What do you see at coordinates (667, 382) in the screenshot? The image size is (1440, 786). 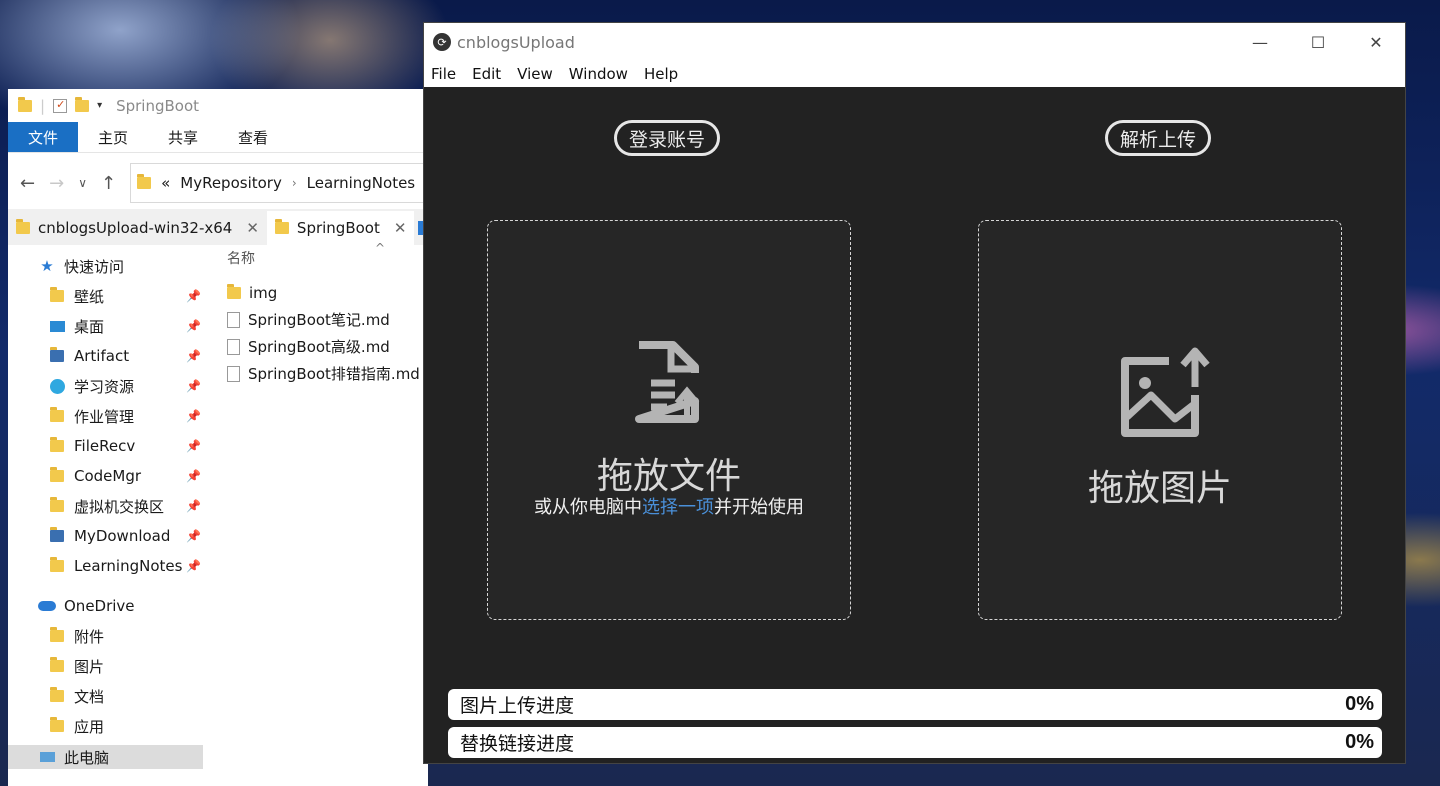 I see `file-upload-icon` at bounding box center [667, 382].